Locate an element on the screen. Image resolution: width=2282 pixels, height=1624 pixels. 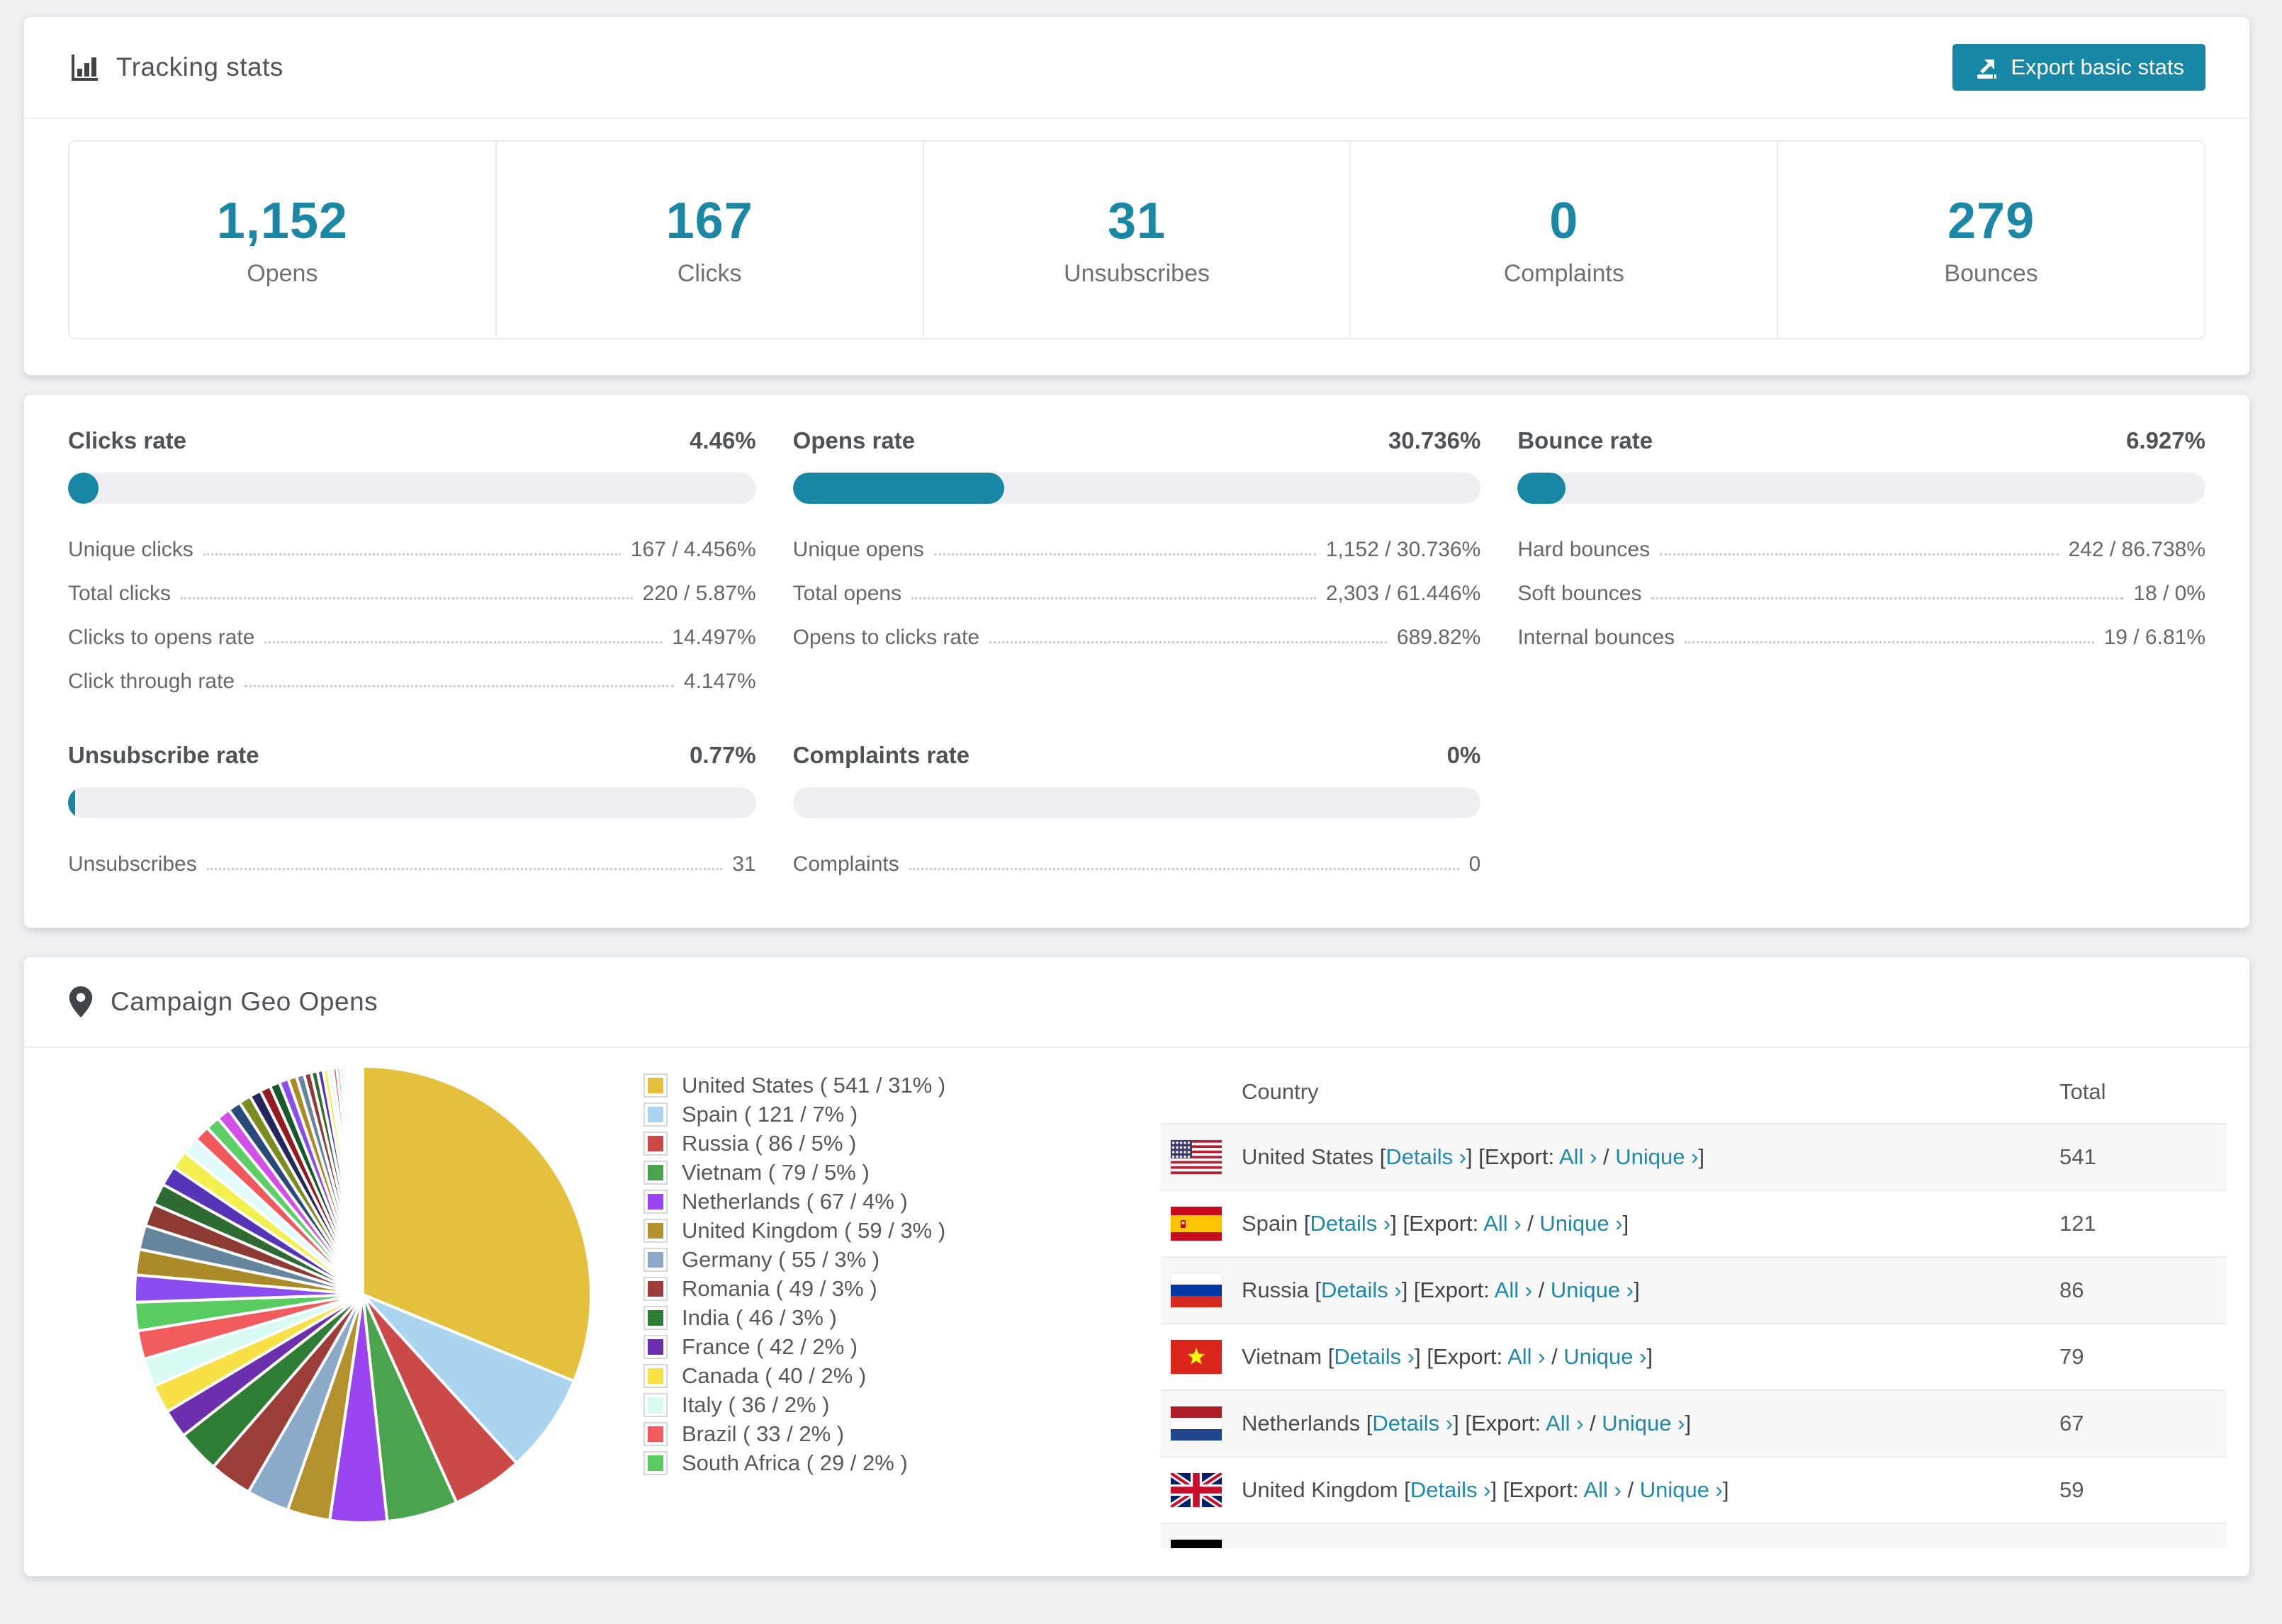
detail-row-clicks-to-opens-rate: Clicks to opens rate 14.497% is located at coordinates (412, 638).